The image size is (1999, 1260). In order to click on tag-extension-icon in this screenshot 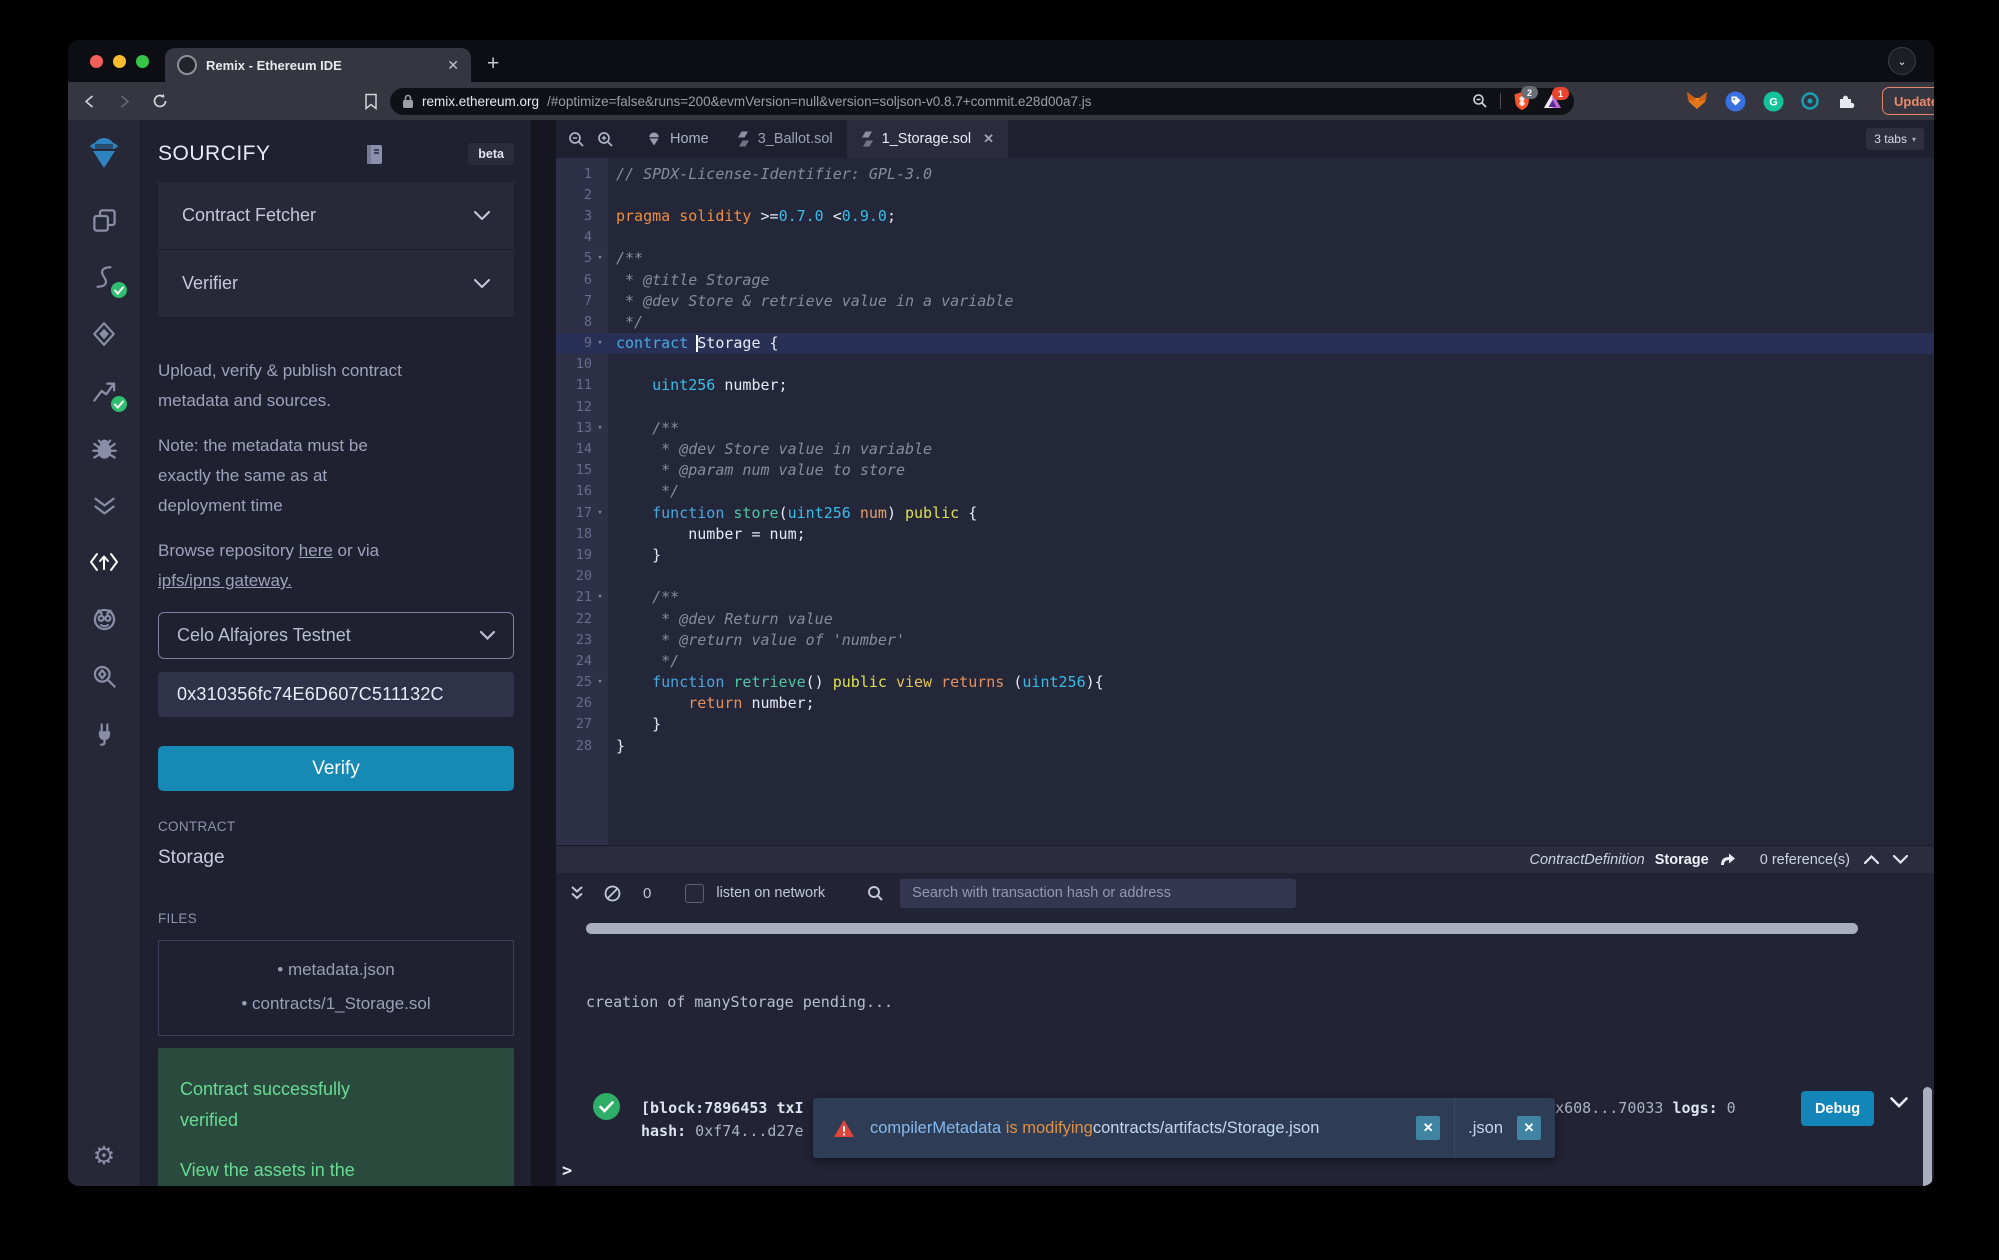, I will do `click(1735, 101)`.